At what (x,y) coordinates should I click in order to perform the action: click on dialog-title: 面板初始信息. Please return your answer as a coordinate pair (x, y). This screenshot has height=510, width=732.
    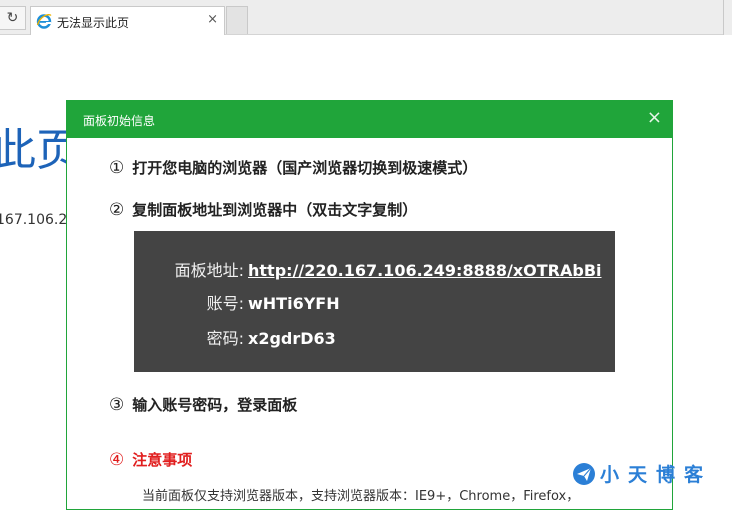
    Looking at the image, I should click on (119, 121).